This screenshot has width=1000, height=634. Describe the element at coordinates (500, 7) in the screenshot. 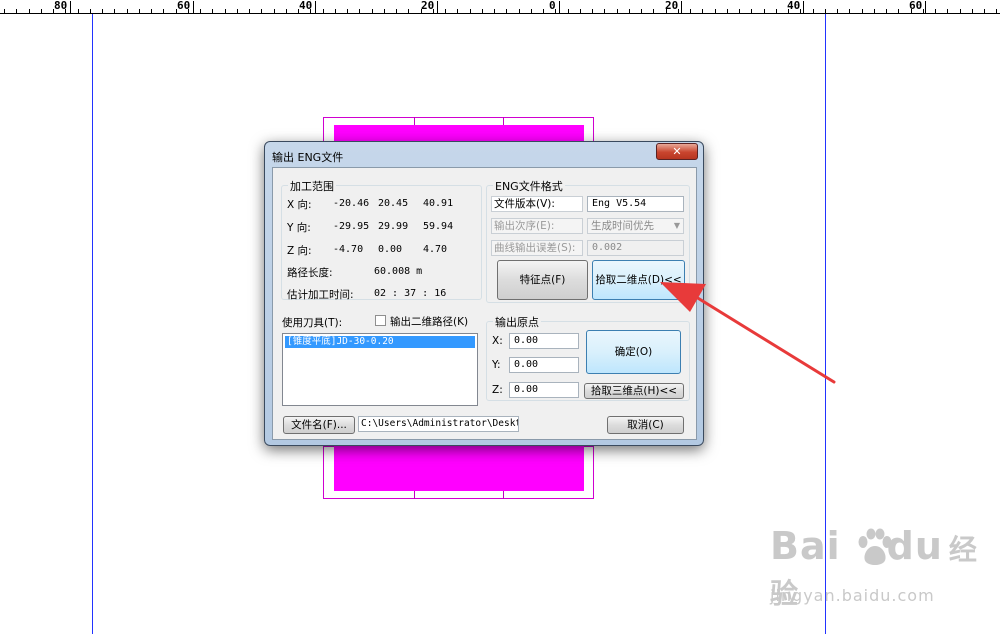

I see `top-ruler: 80 60 40 20 0 20 40 60` at that location.